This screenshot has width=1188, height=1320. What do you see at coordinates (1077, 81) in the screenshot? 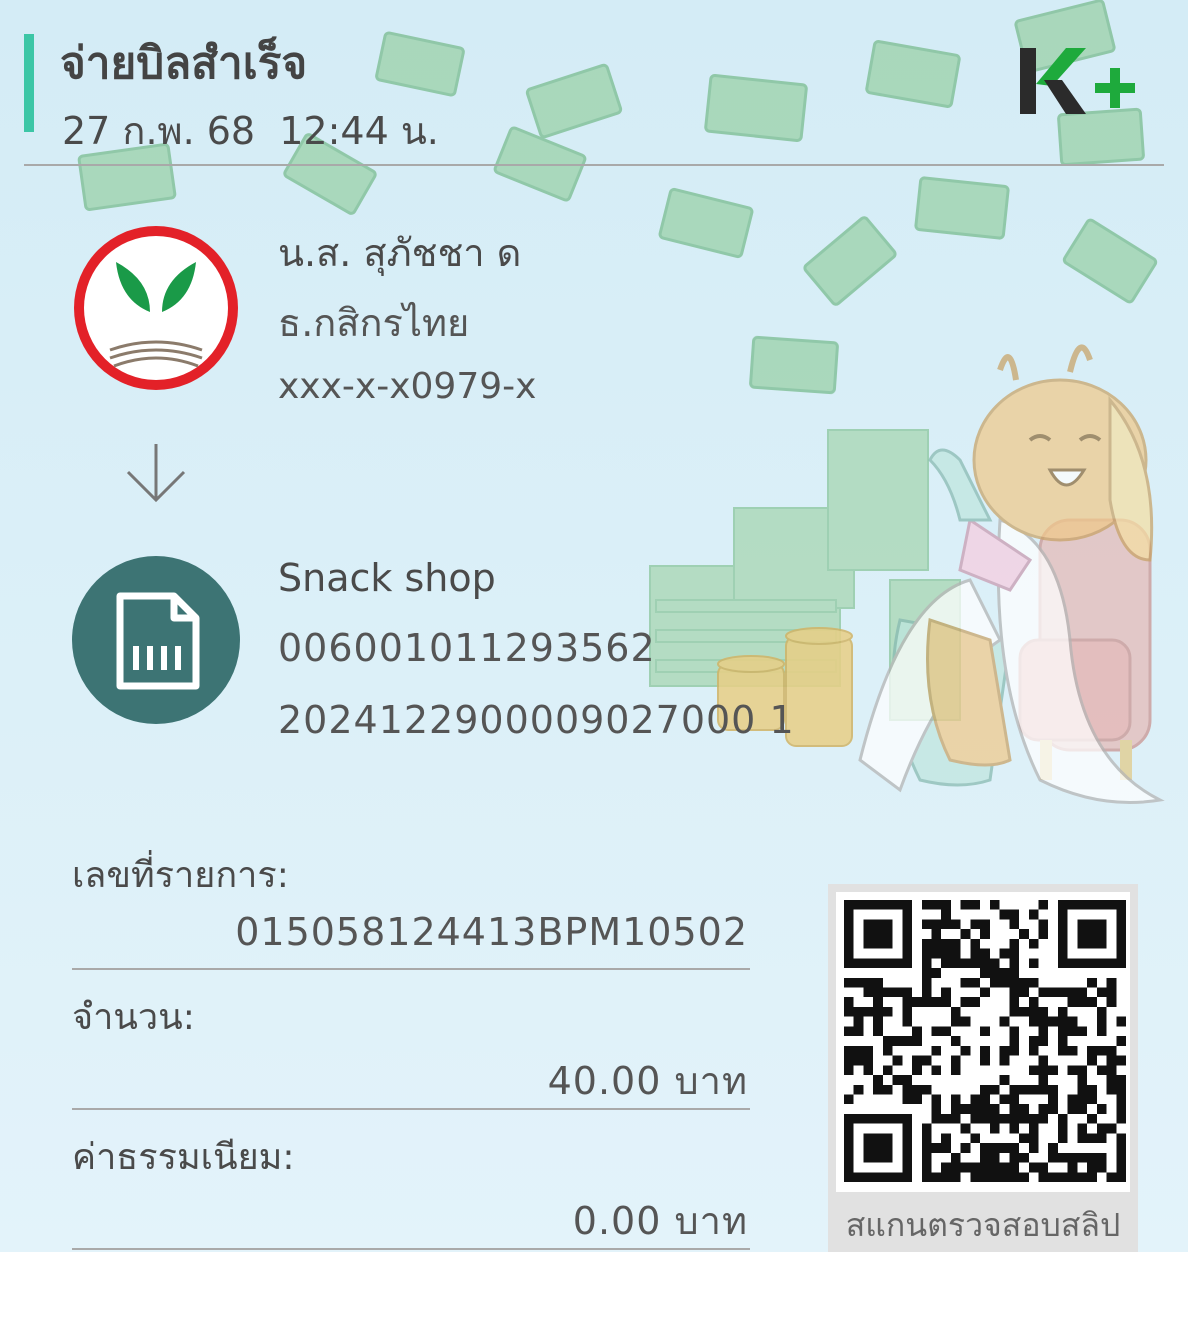
I see `kplus-logo` at bounding box center [1077, 81].